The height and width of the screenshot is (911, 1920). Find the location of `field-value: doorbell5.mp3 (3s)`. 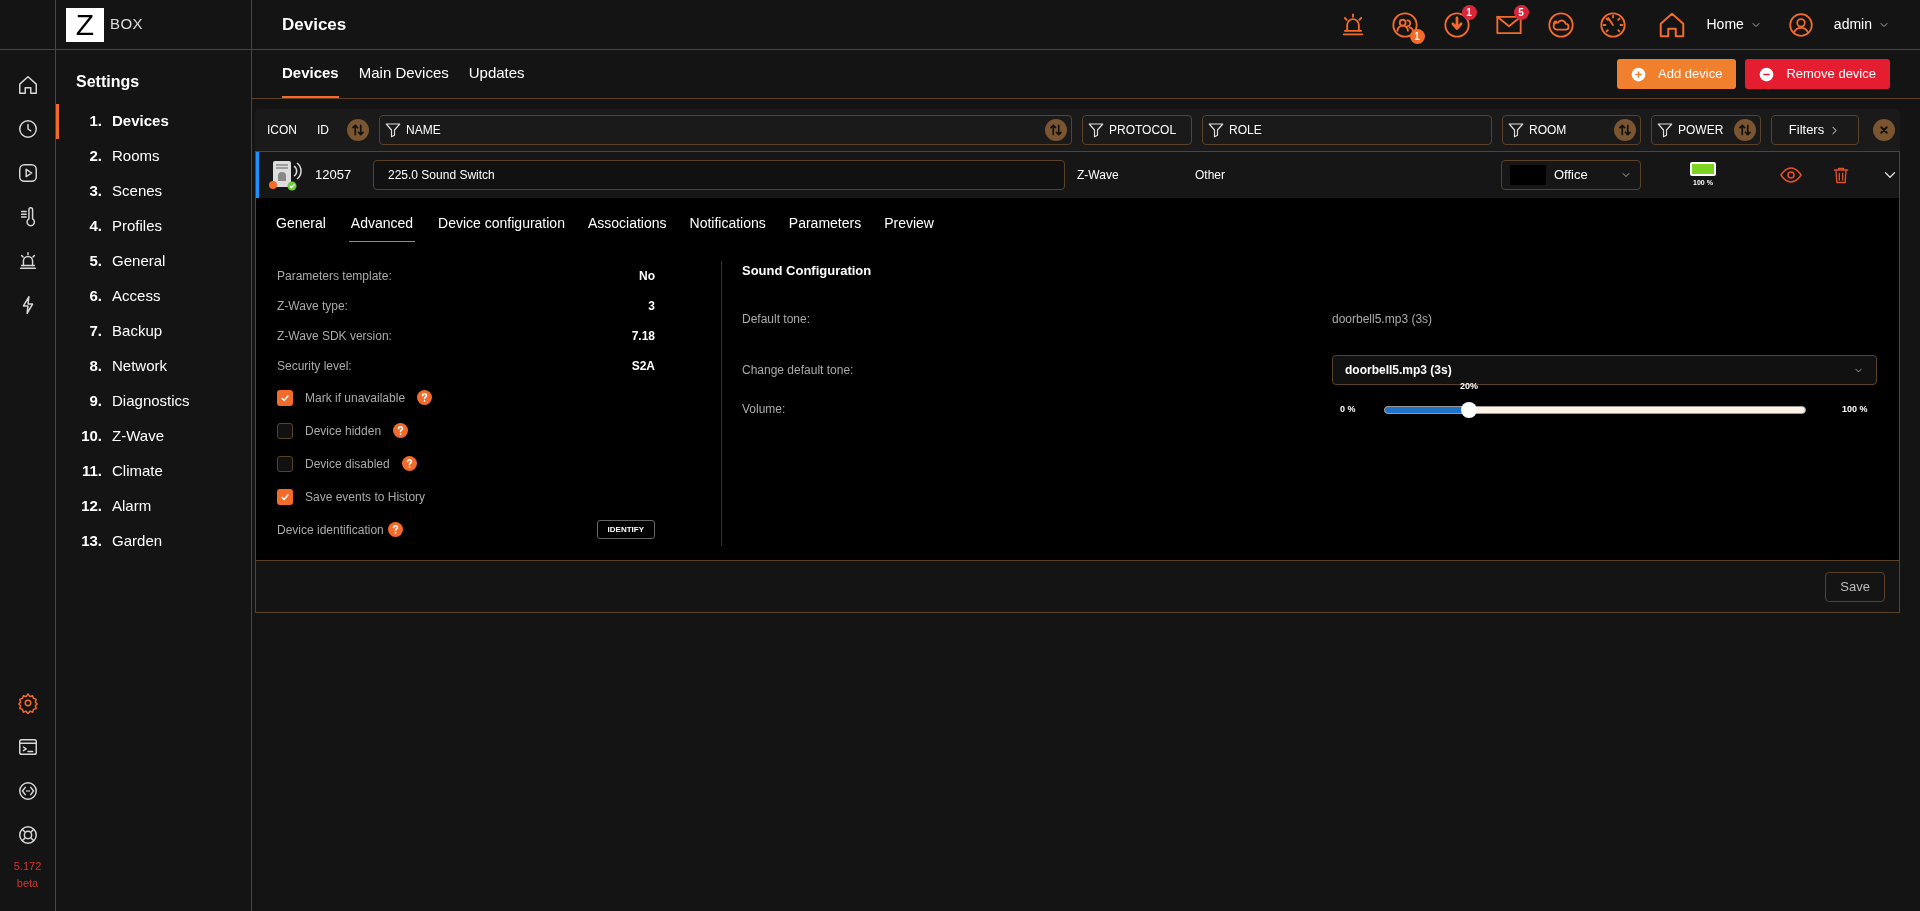

field-value: doorbell5.mp3 (3s) is located at coordinates (1382, 319).